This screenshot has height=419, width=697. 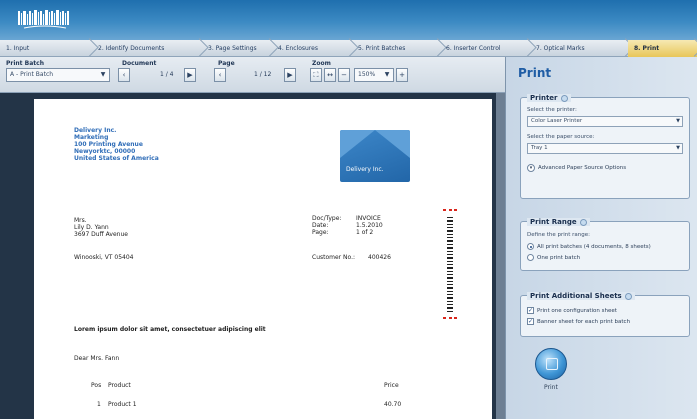 I want to click on fit-page-button: ⛶, so click(x=316, y=75).